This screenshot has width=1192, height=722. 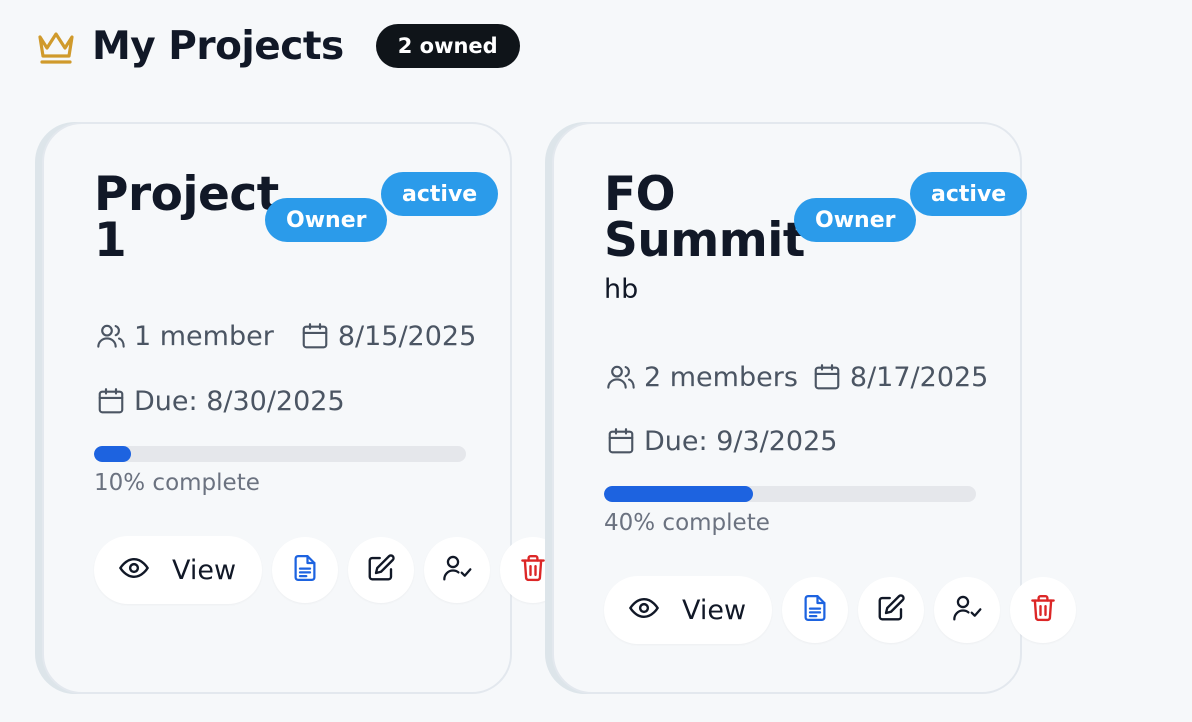 What do you see at coordinates (204, 336) in the screenshot?
I see `member-count: 1 member` at bounding box center [204, 336].